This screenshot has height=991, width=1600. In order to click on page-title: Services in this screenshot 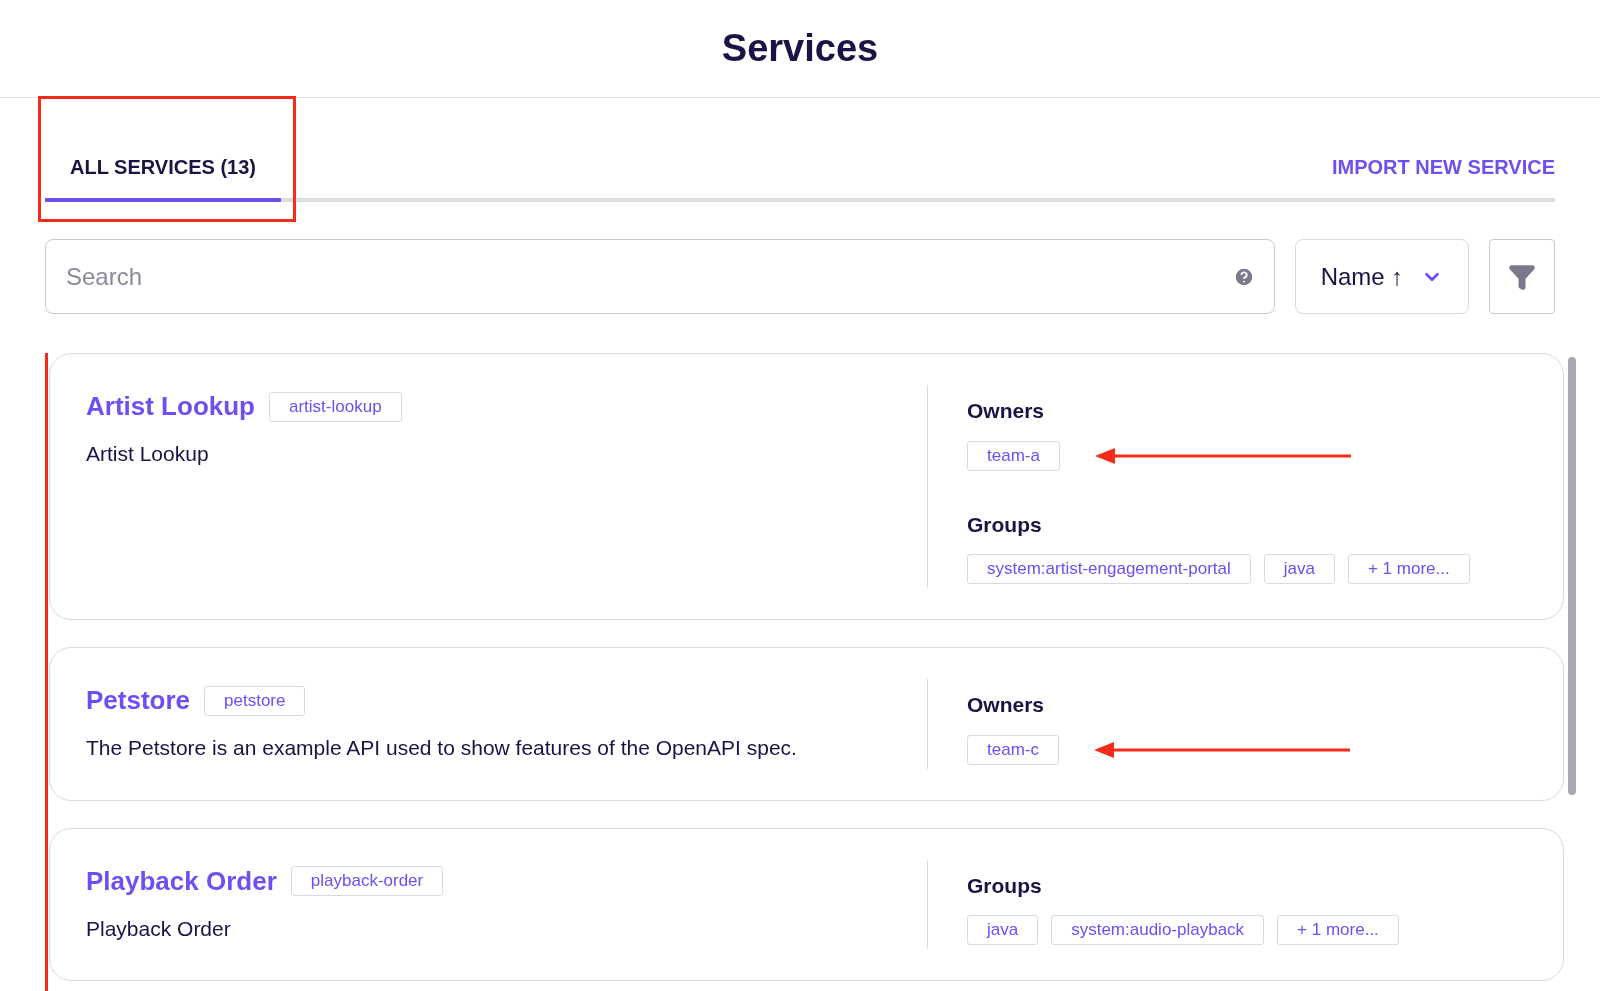, I will do `click(800, 48)`.